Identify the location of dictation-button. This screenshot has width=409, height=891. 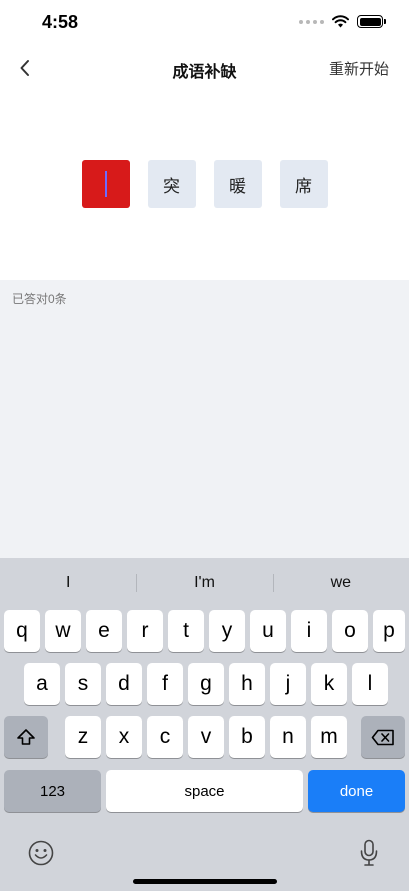
(369, 853).